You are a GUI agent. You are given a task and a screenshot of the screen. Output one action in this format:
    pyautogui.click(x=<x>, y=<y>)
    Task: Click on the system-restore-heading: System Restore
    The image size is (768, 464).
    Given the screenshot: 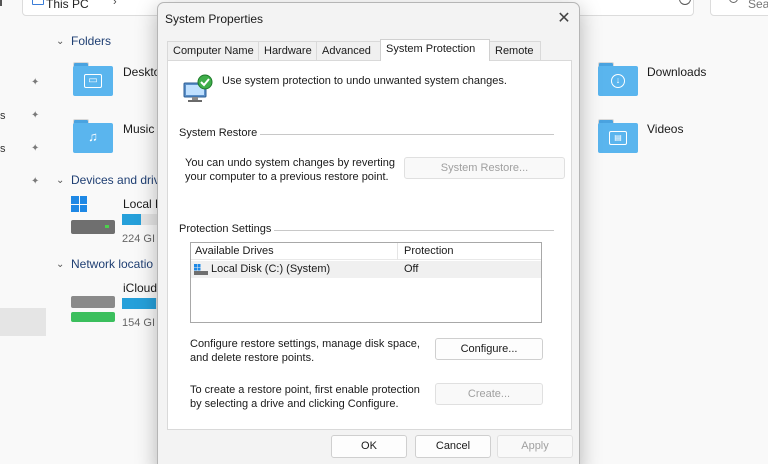 What is the action you would take?
    pyautogui.click(x=220, y=133)
    